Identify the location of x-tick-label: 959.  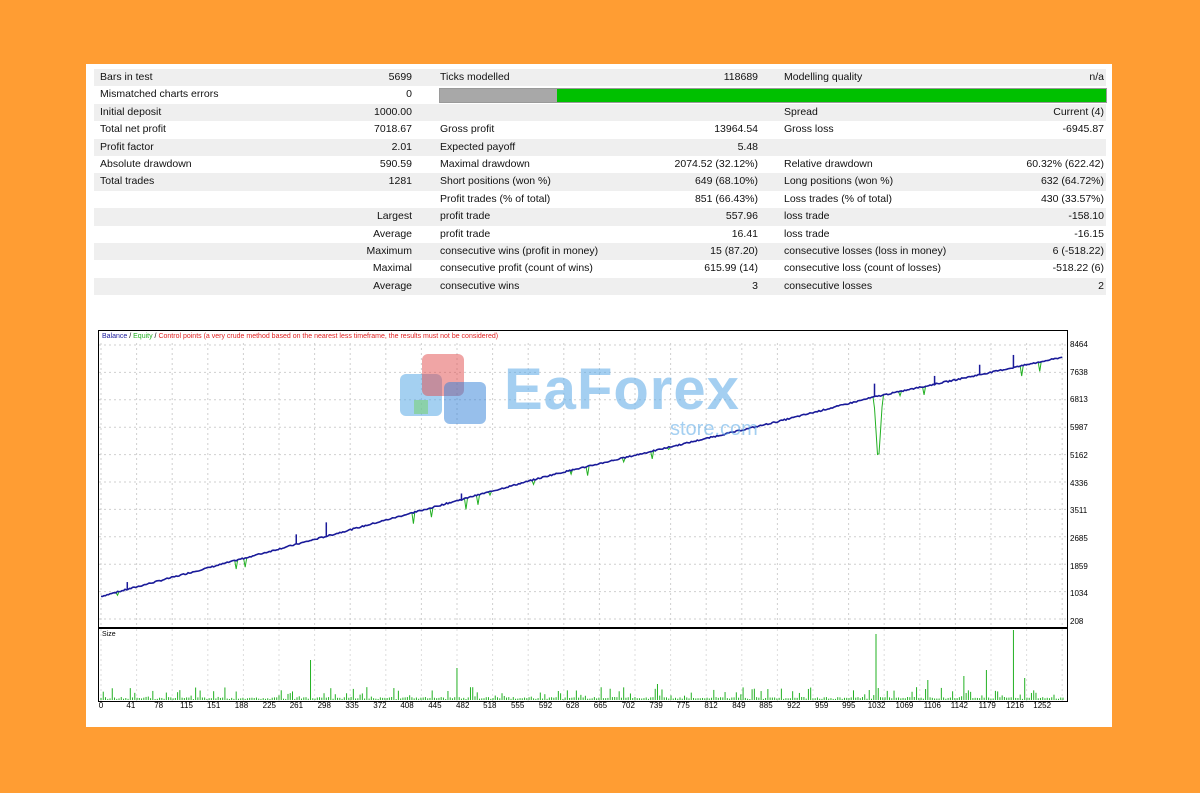
(821, 705).